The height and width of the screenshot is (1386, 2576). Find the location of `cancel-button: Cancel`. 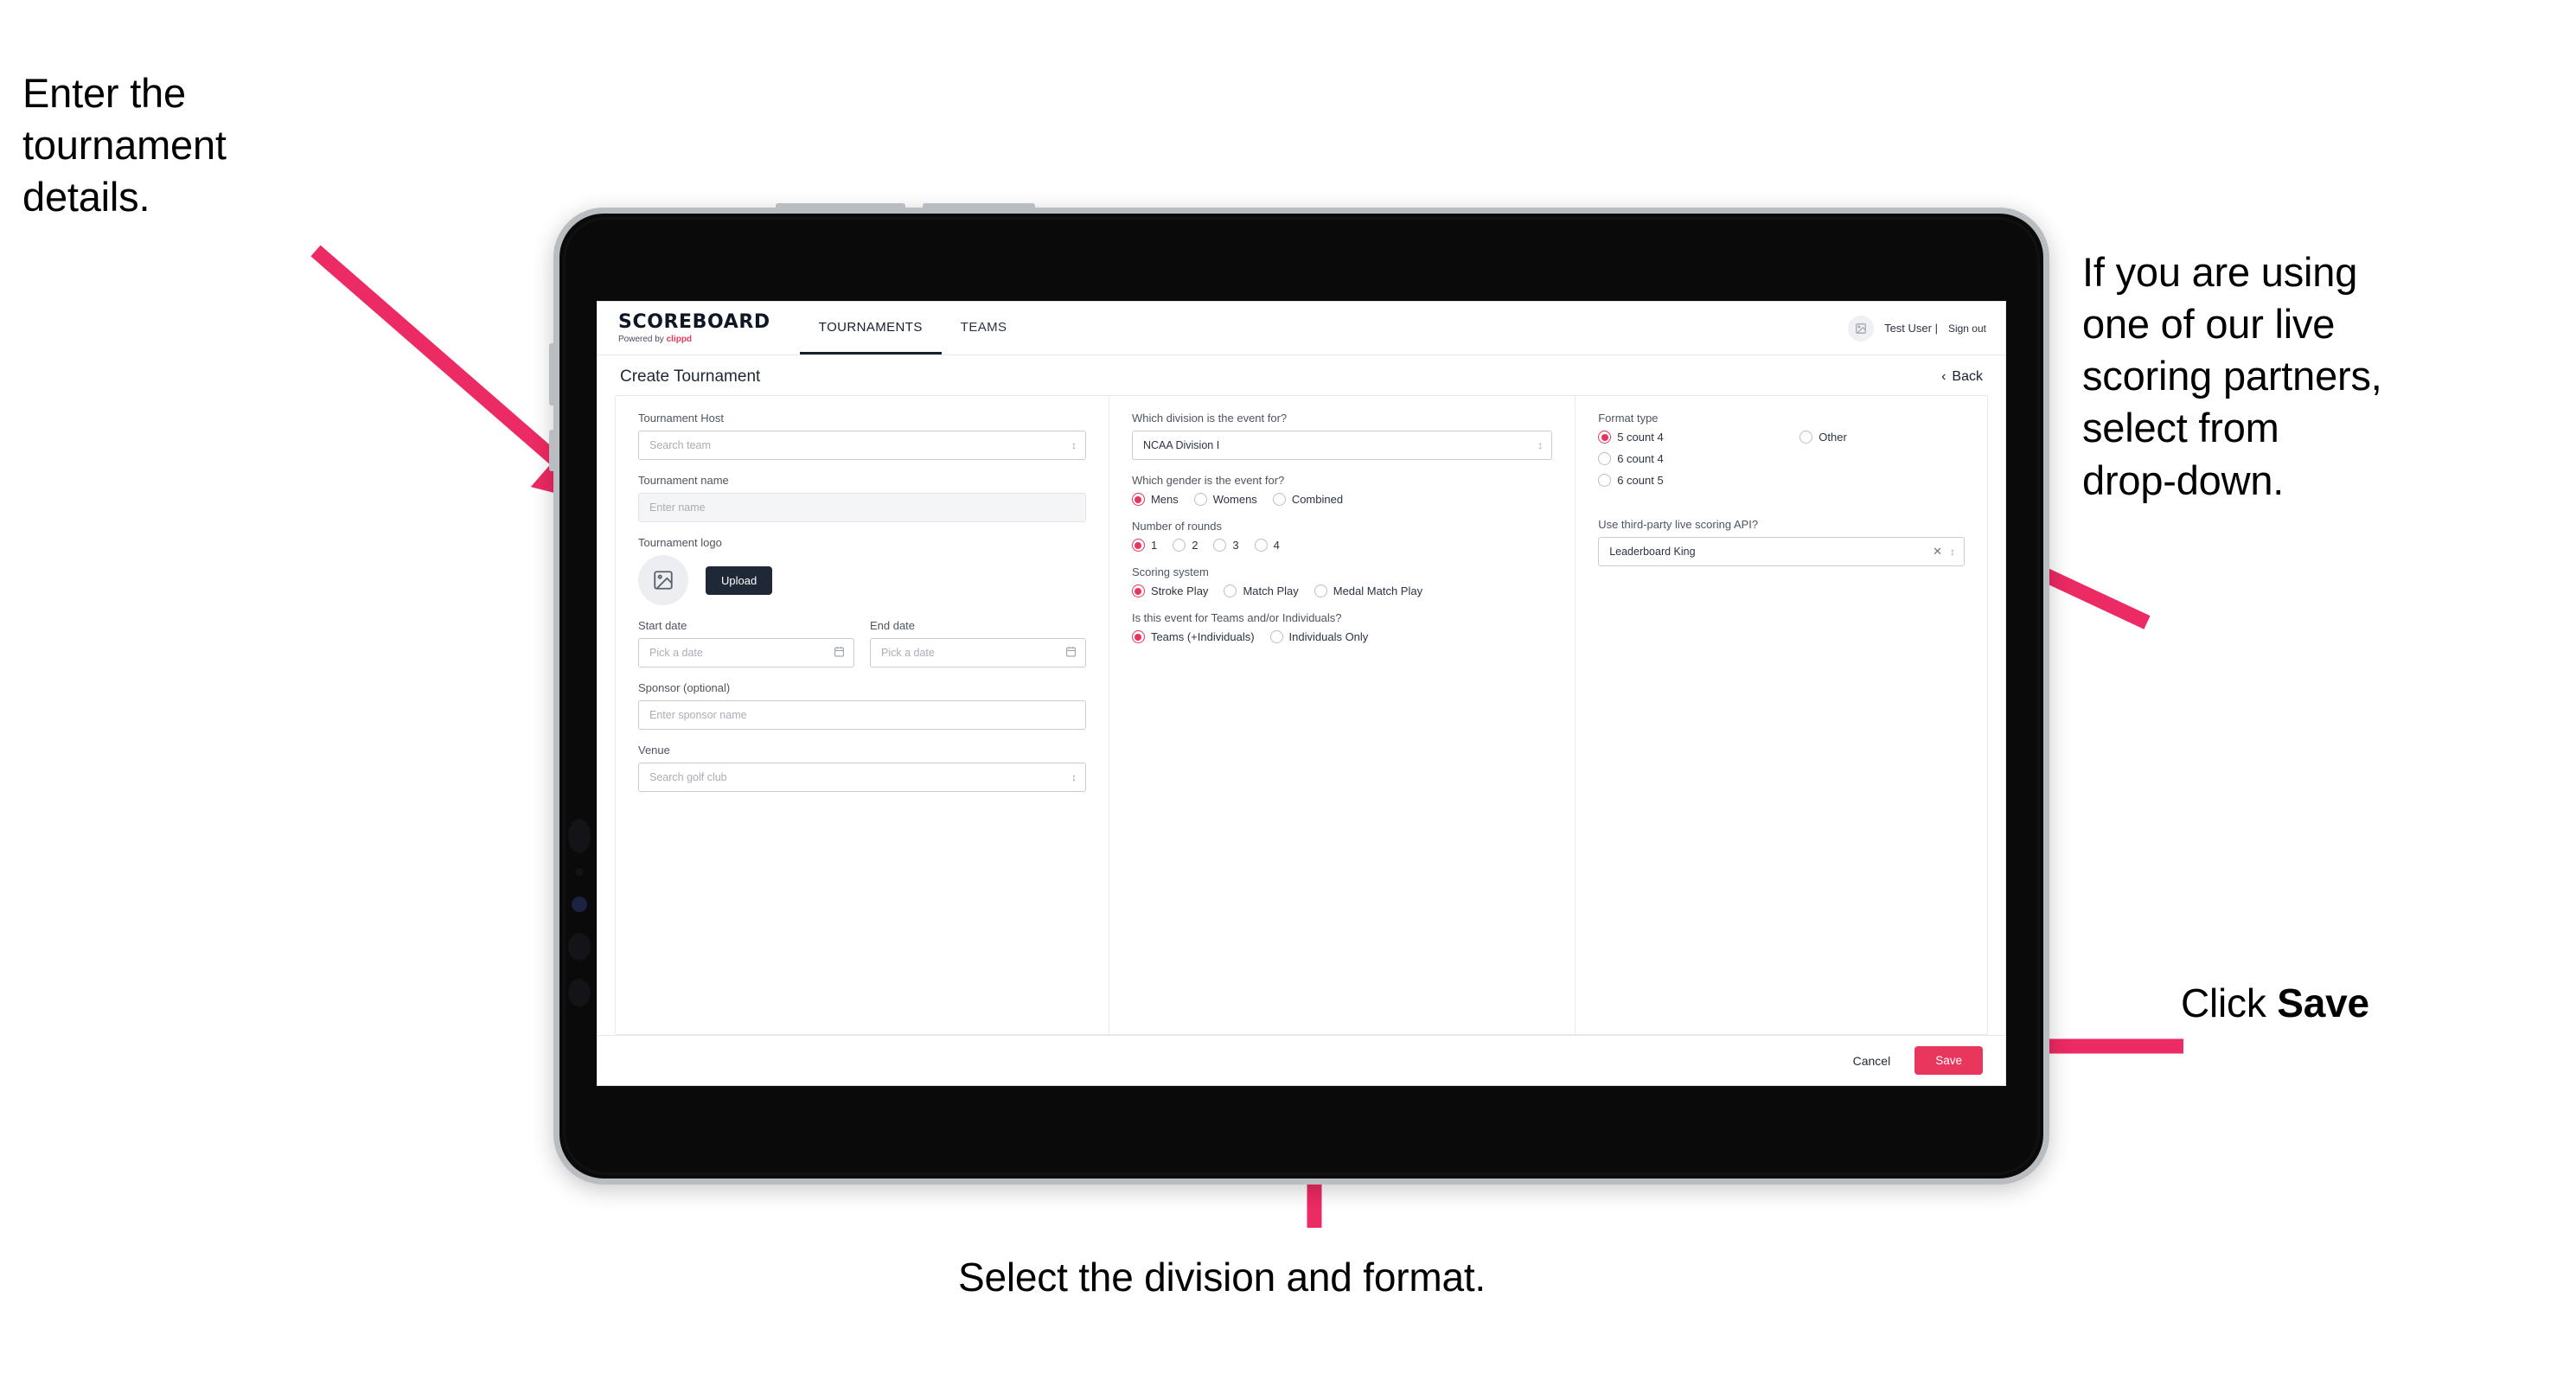

cancel-button: Cancel is located at coordinates (1872, 1061).